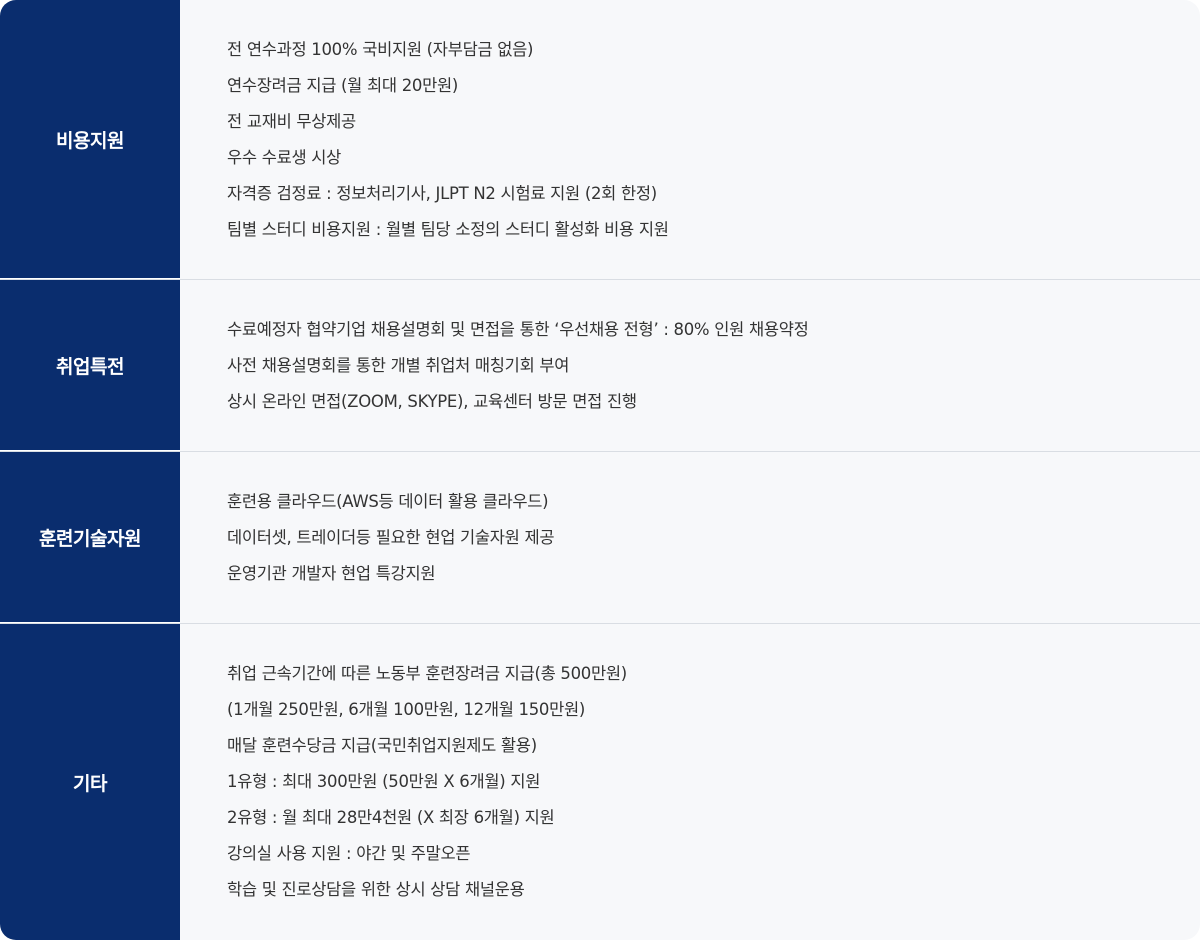 The height and width of the screenshot is (940, 1200). Describe the element at coordinates (291, 121) in the screenshot. I see `list-item: 전 교재비 무상제공` at that location.